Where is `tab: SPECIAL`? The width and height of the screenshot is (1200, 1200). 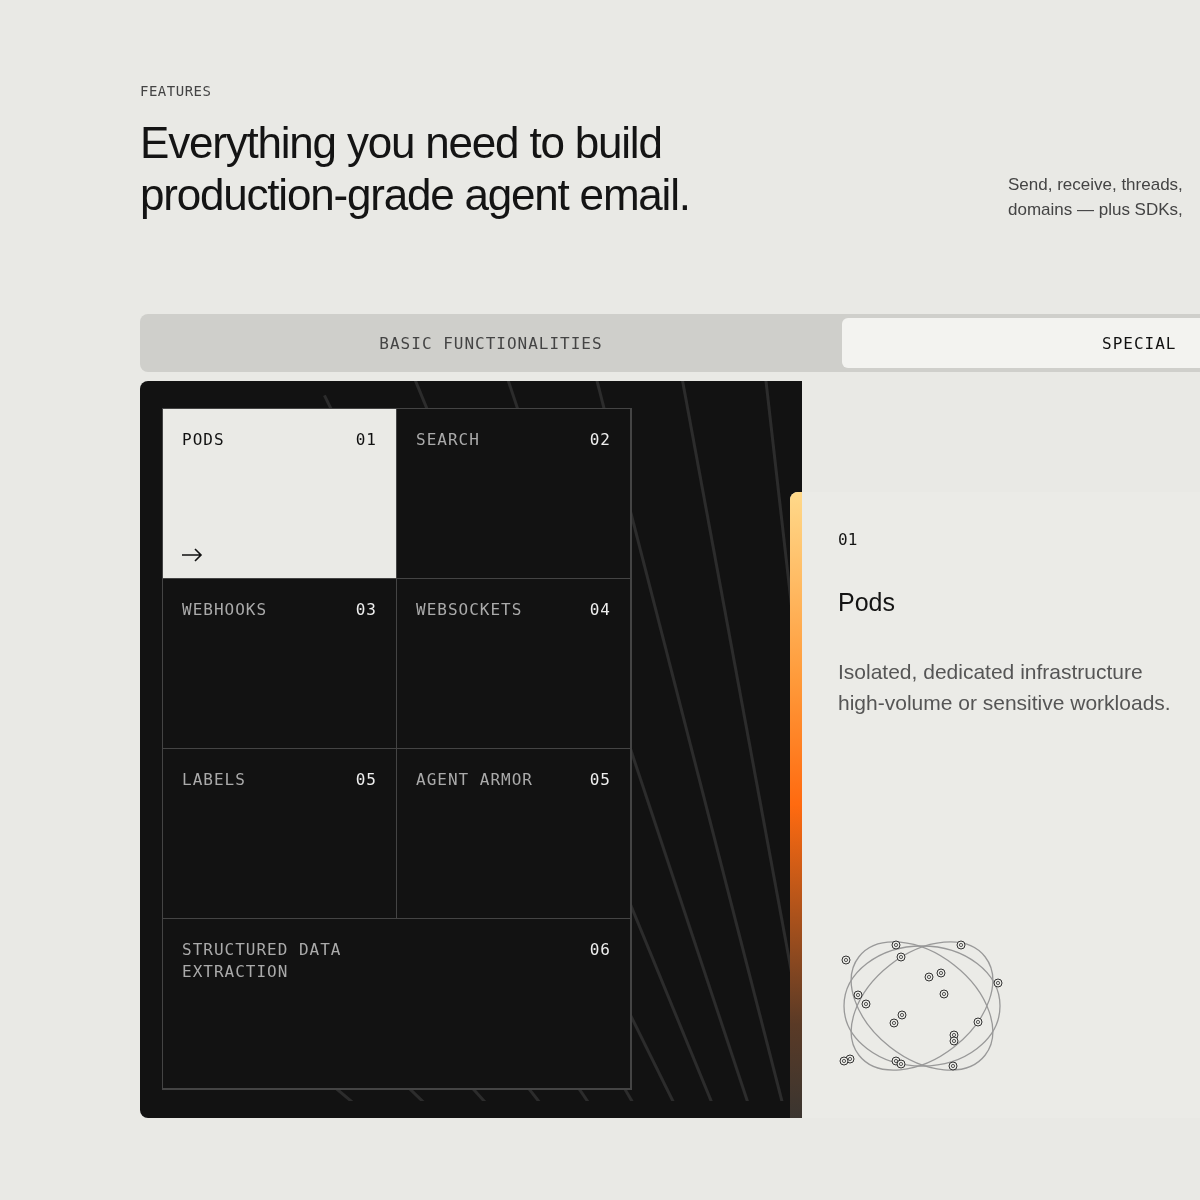 tab: SPECIAL is located at coordinates (1021, 343).